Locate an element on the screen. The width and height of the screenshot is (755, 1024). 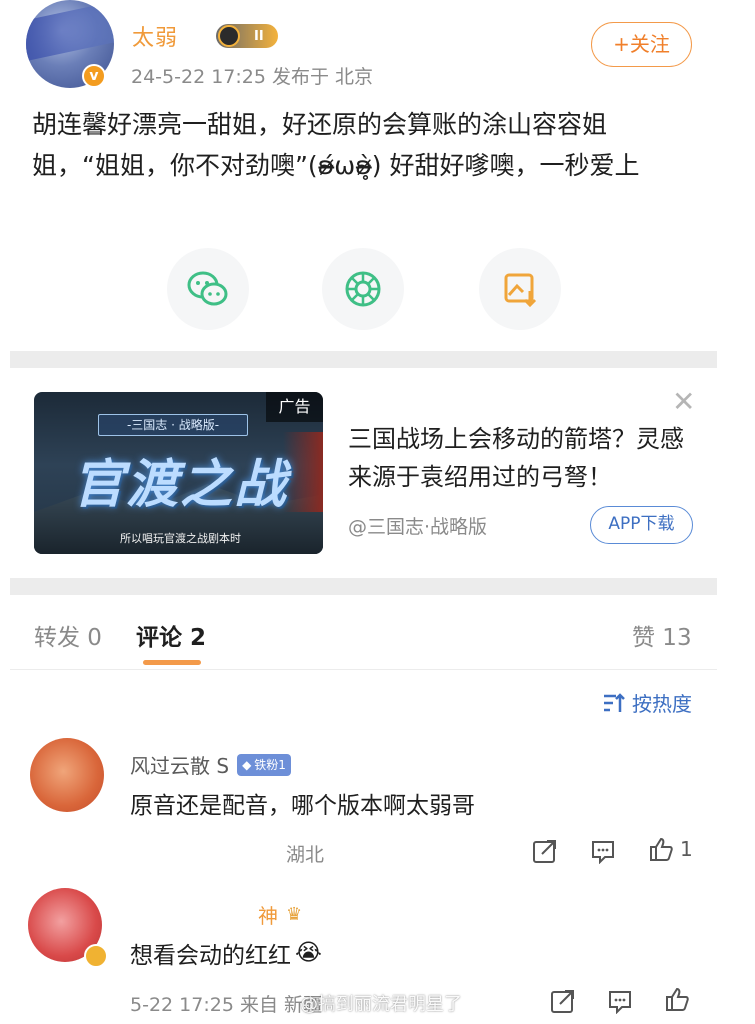
comment-text-row: 想看会动的红红 😭 is located at coordinates (226, 953).